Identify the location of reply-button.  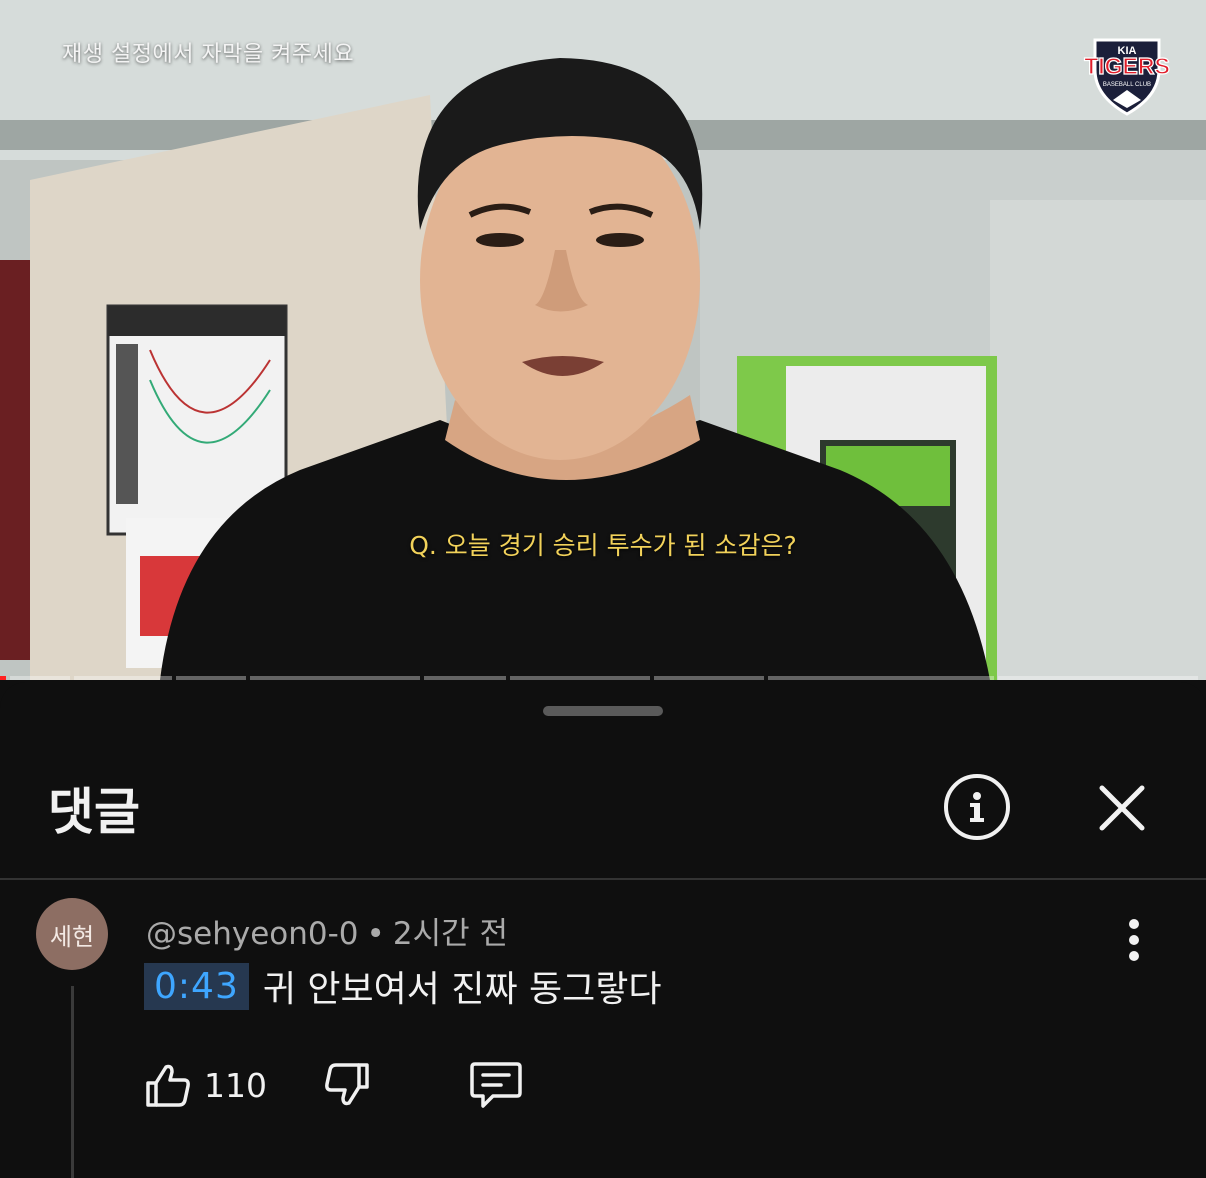
(496, 1085).